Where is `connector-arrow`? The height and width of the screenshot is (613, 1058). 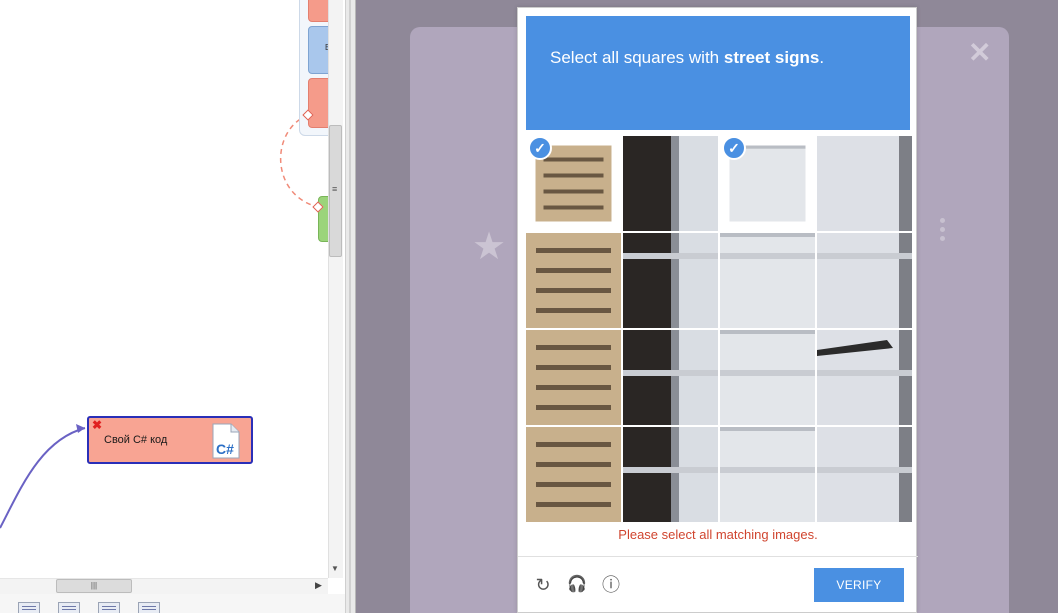 connector-arrow is located at coordinates (80, 428).